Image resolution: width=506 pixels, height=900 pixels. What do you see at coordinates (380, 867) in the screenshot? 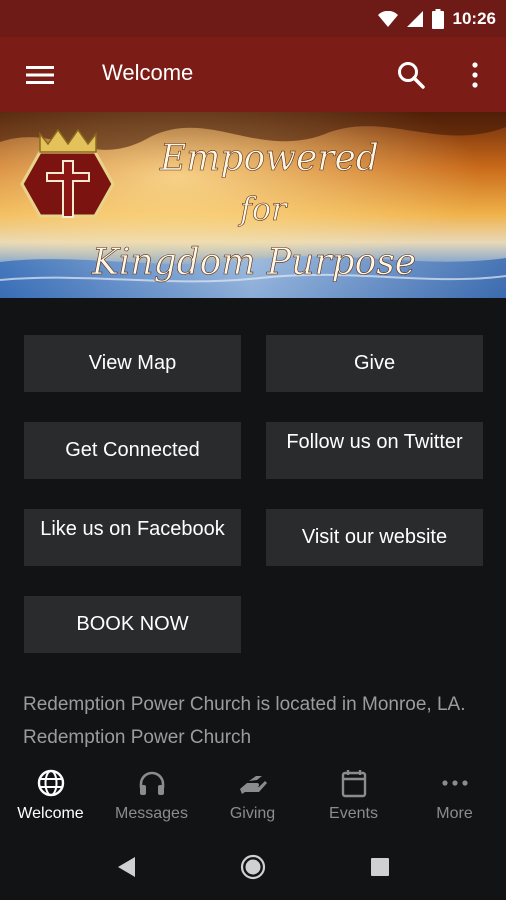
I see `recents-icon` at bounding box center [380, 867].